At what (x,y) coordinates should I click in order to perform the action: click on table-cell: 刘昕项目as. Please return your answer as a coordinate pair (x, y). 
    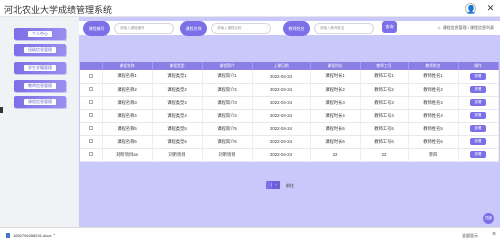
    Looking at the image, I should click on (127, 155).